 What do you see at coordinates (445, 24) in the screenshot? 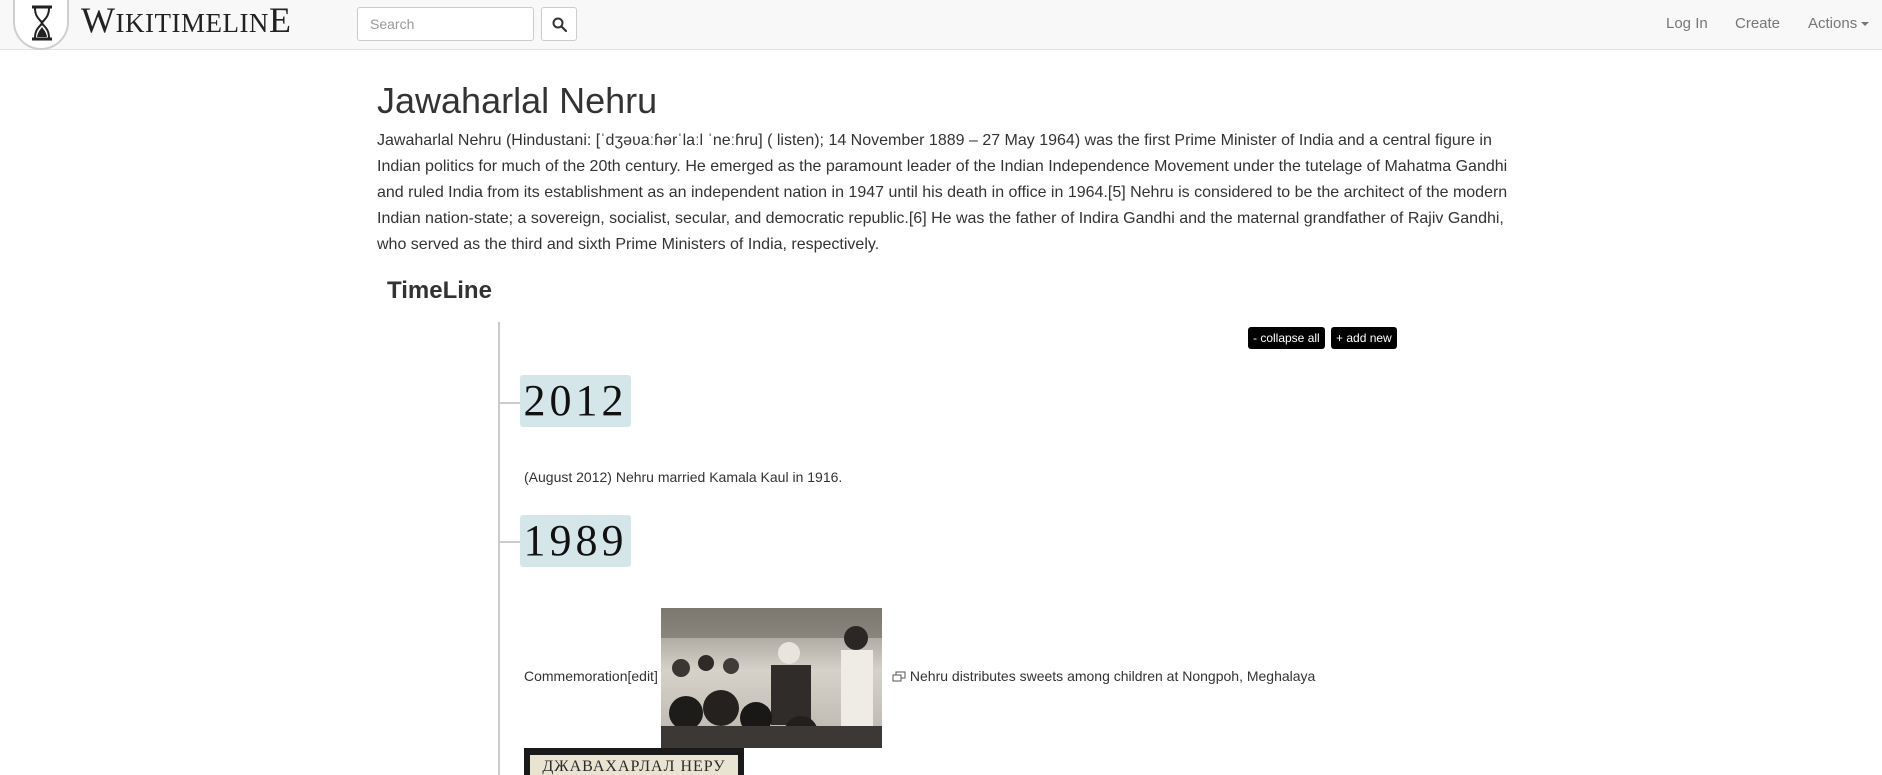
I see `search-input` at bounding box center [445, 24].